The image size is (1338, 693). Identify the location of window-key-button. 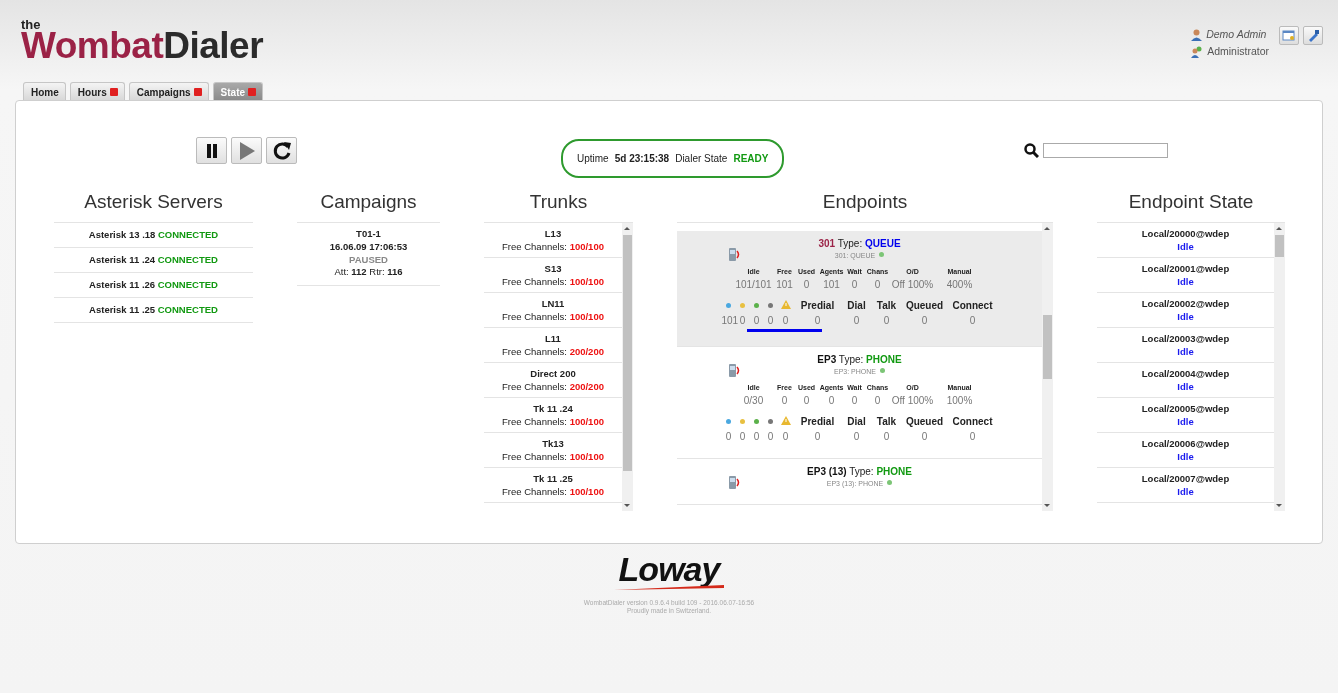
(1289, 35).